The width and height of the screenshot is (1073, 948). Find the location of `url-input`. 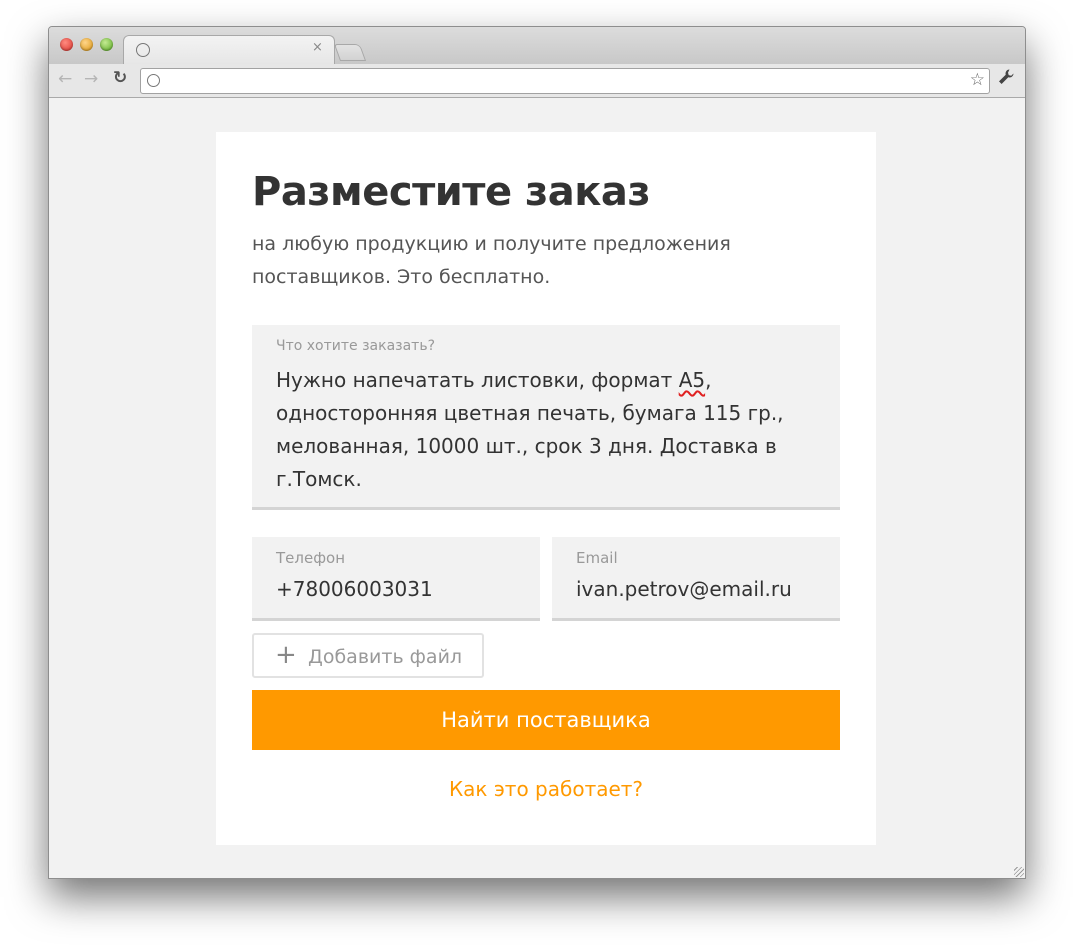

url-input is located at coordinates (564, 80).